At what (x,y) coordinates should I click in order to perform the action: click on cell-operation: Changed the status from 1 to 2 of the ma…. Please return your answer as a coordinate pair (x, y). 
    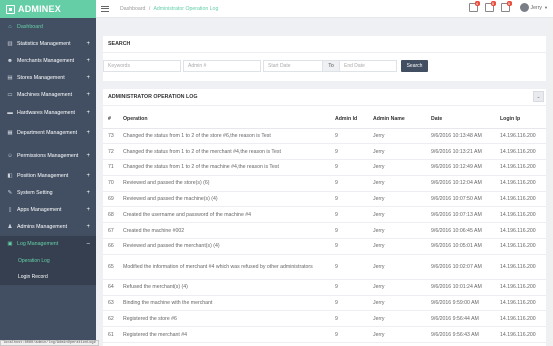
    Looking at the image, I should click on (224, 167).